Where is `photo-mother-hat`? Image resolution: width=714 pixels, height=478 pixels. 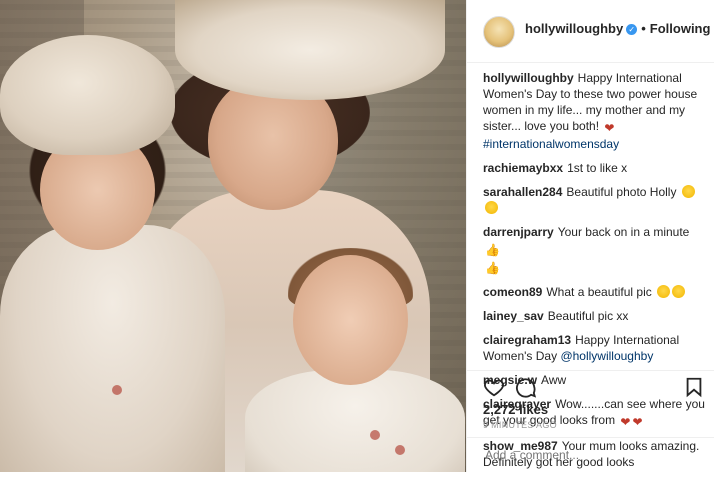
photo-mother-hat is located at coordinates (310, 50).